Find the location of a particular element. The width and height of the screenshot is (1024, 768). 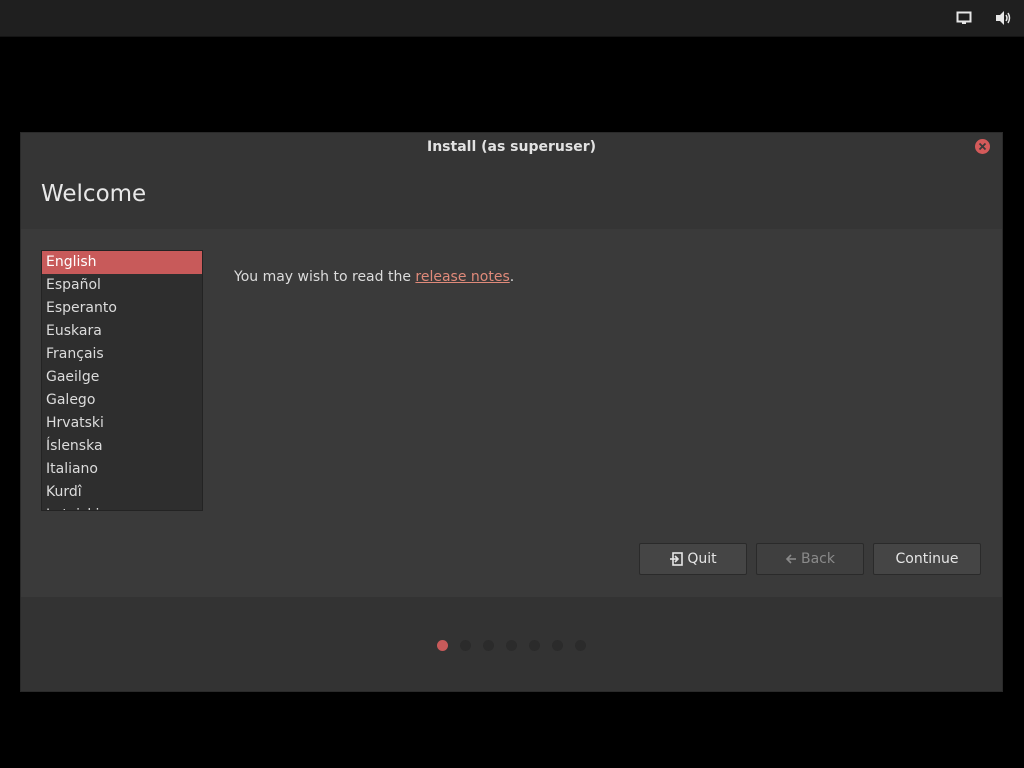

back-button: Back is located at coordinates (810, 559).